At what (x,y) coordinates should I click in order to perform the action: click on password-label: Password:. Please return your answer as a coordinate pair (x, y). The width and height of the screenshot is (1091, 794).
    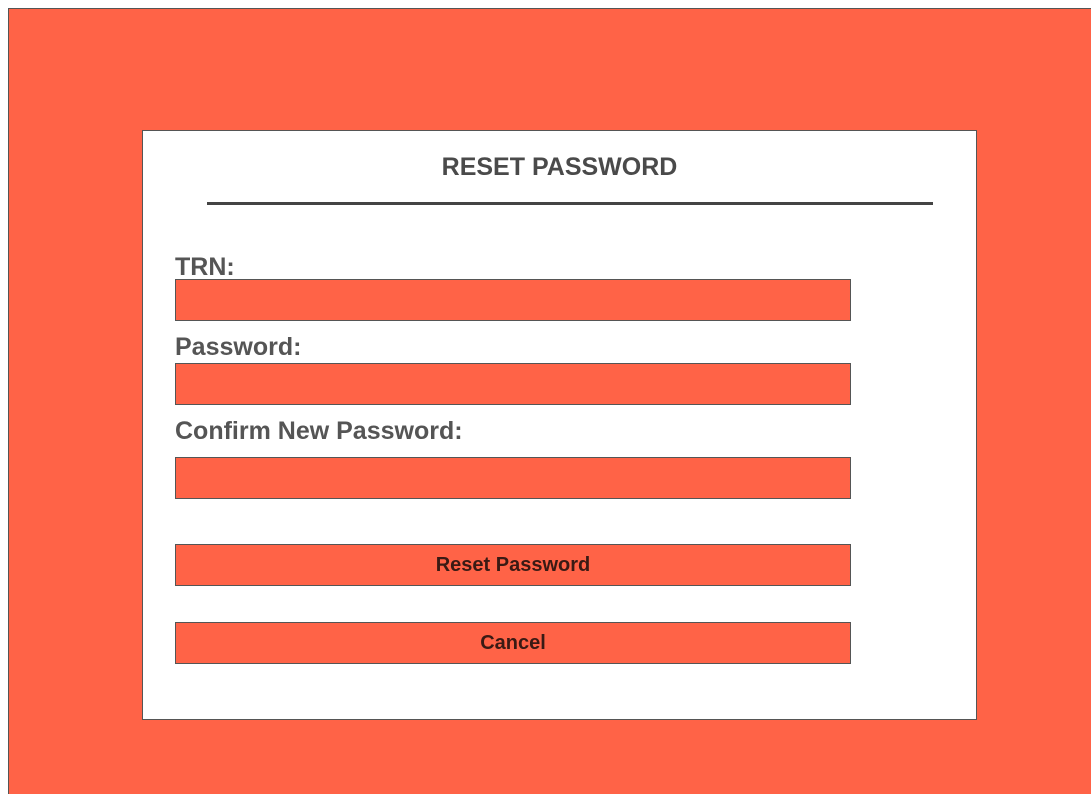
    Looking at the image, I should click on (238, 347).